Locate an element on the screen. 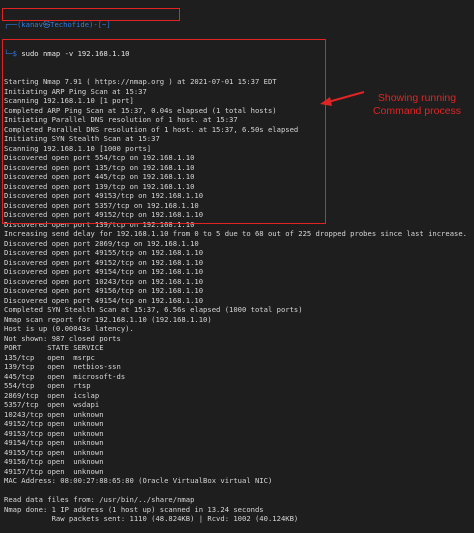 This screenshot has height=533, width=474. output-line: 49153/tcp open unknown is located at coordinates (54, 433).